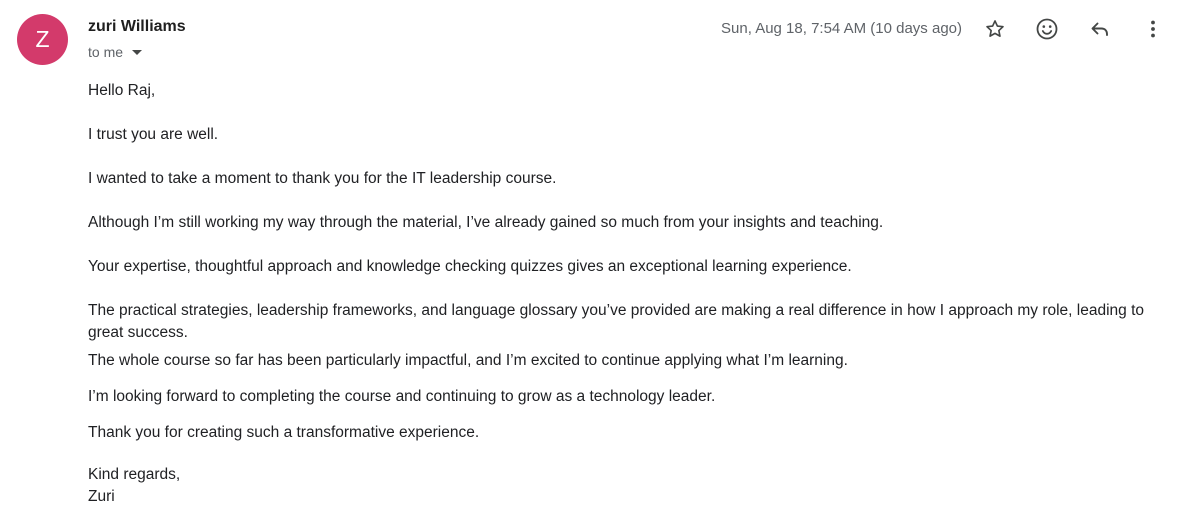 The image size is (1200, 532). I want to click on recipient-details-toggle: to me, so click(115, 52).